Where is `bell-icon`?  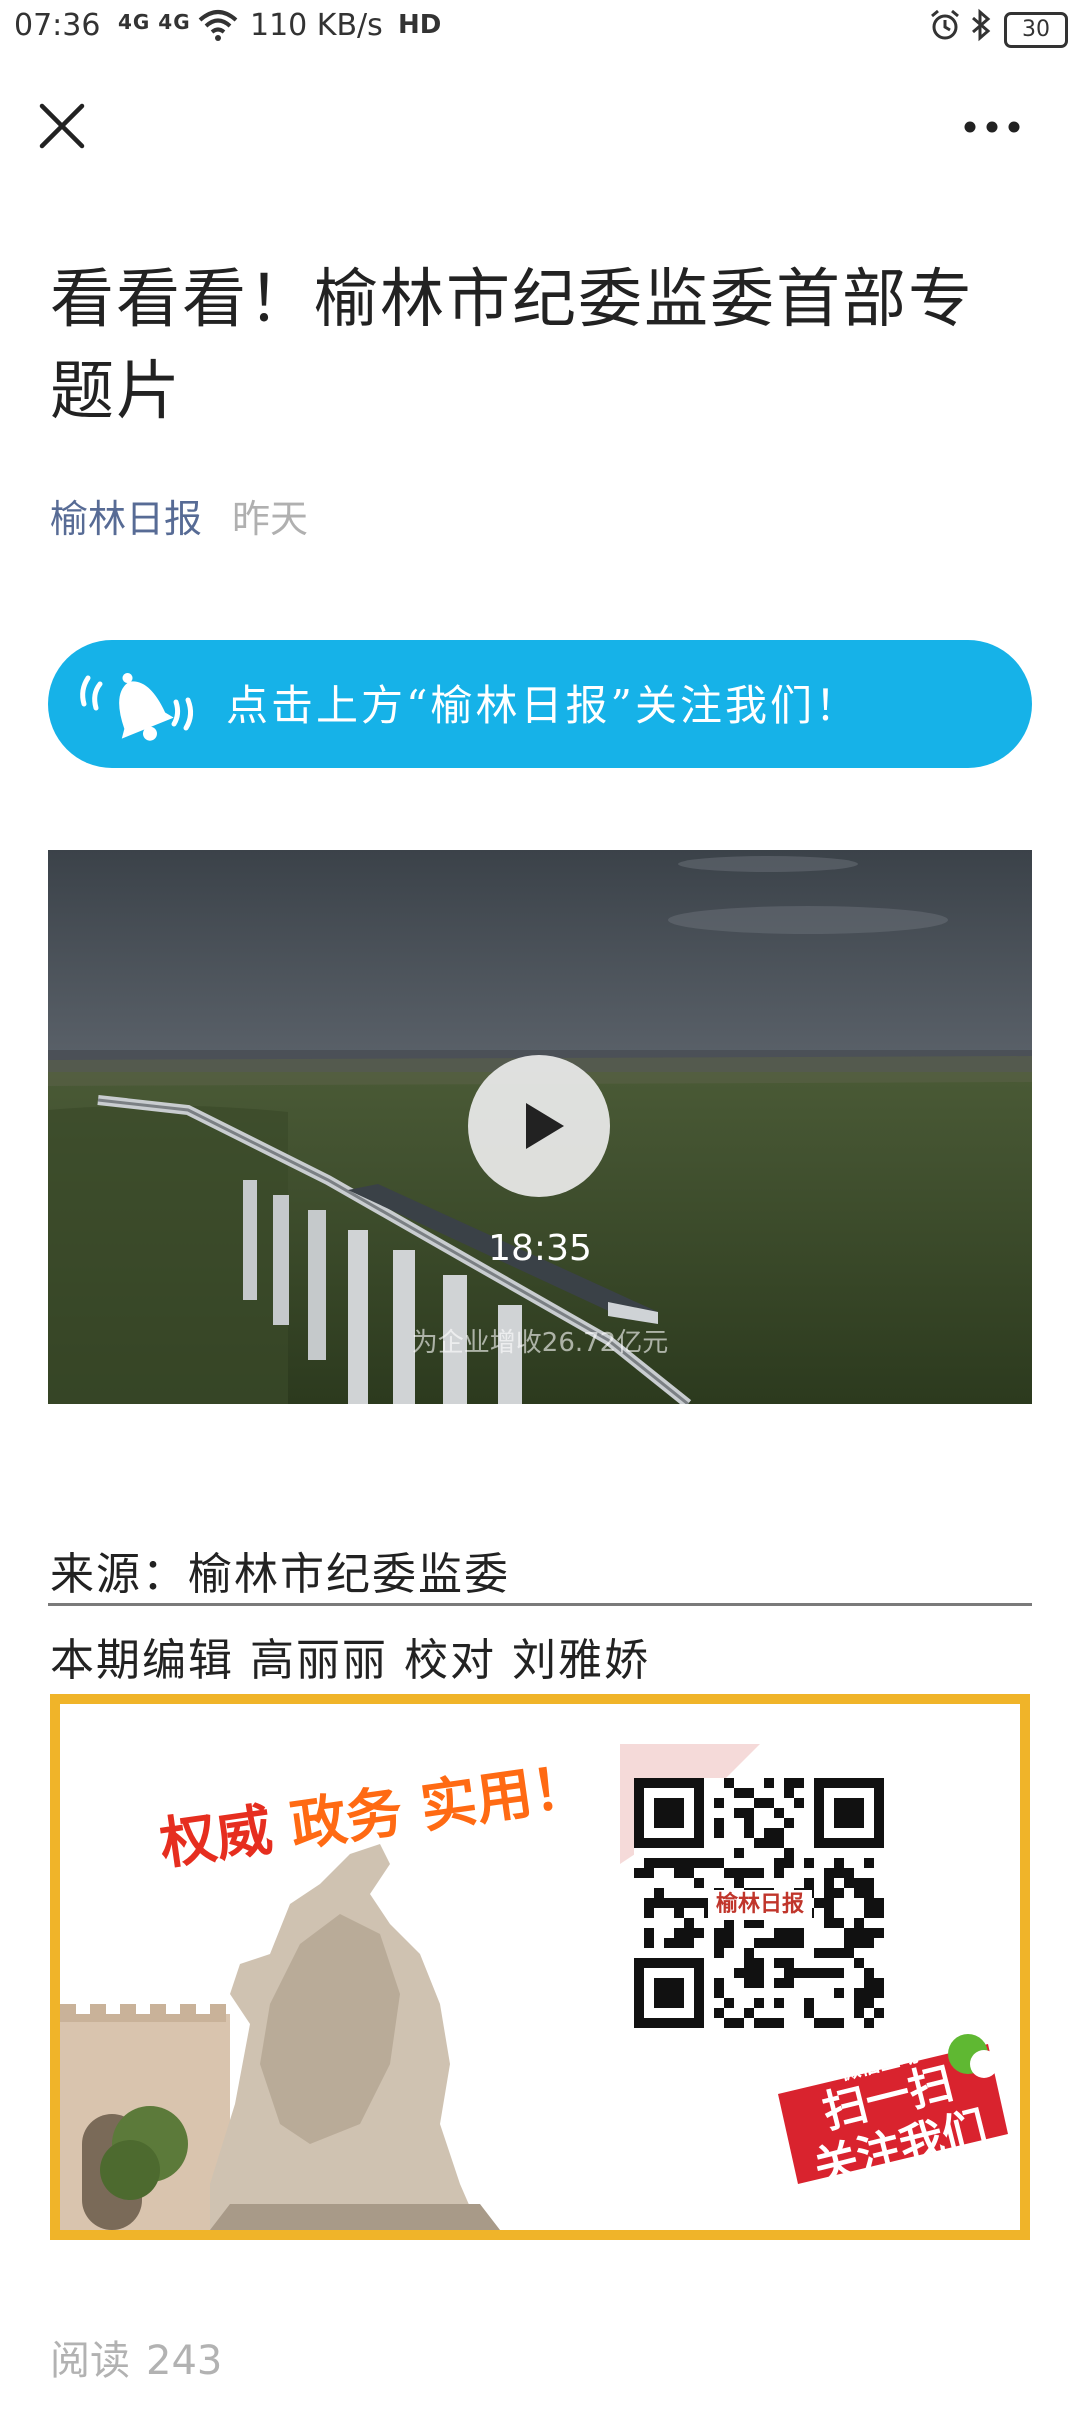 bell-icon is located at coordinates (137, 707).